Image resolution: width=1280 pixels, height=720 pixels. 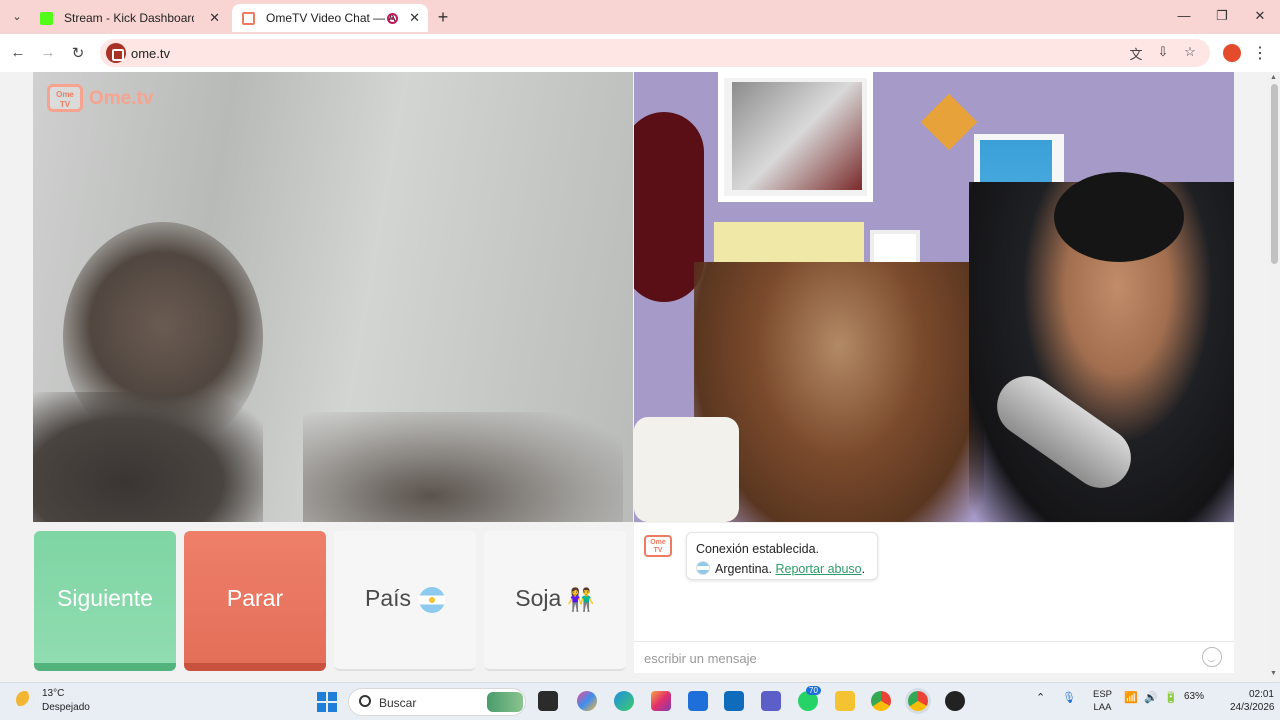 I want to click on lang-line2: LAA, so click(x=1102, y=707).